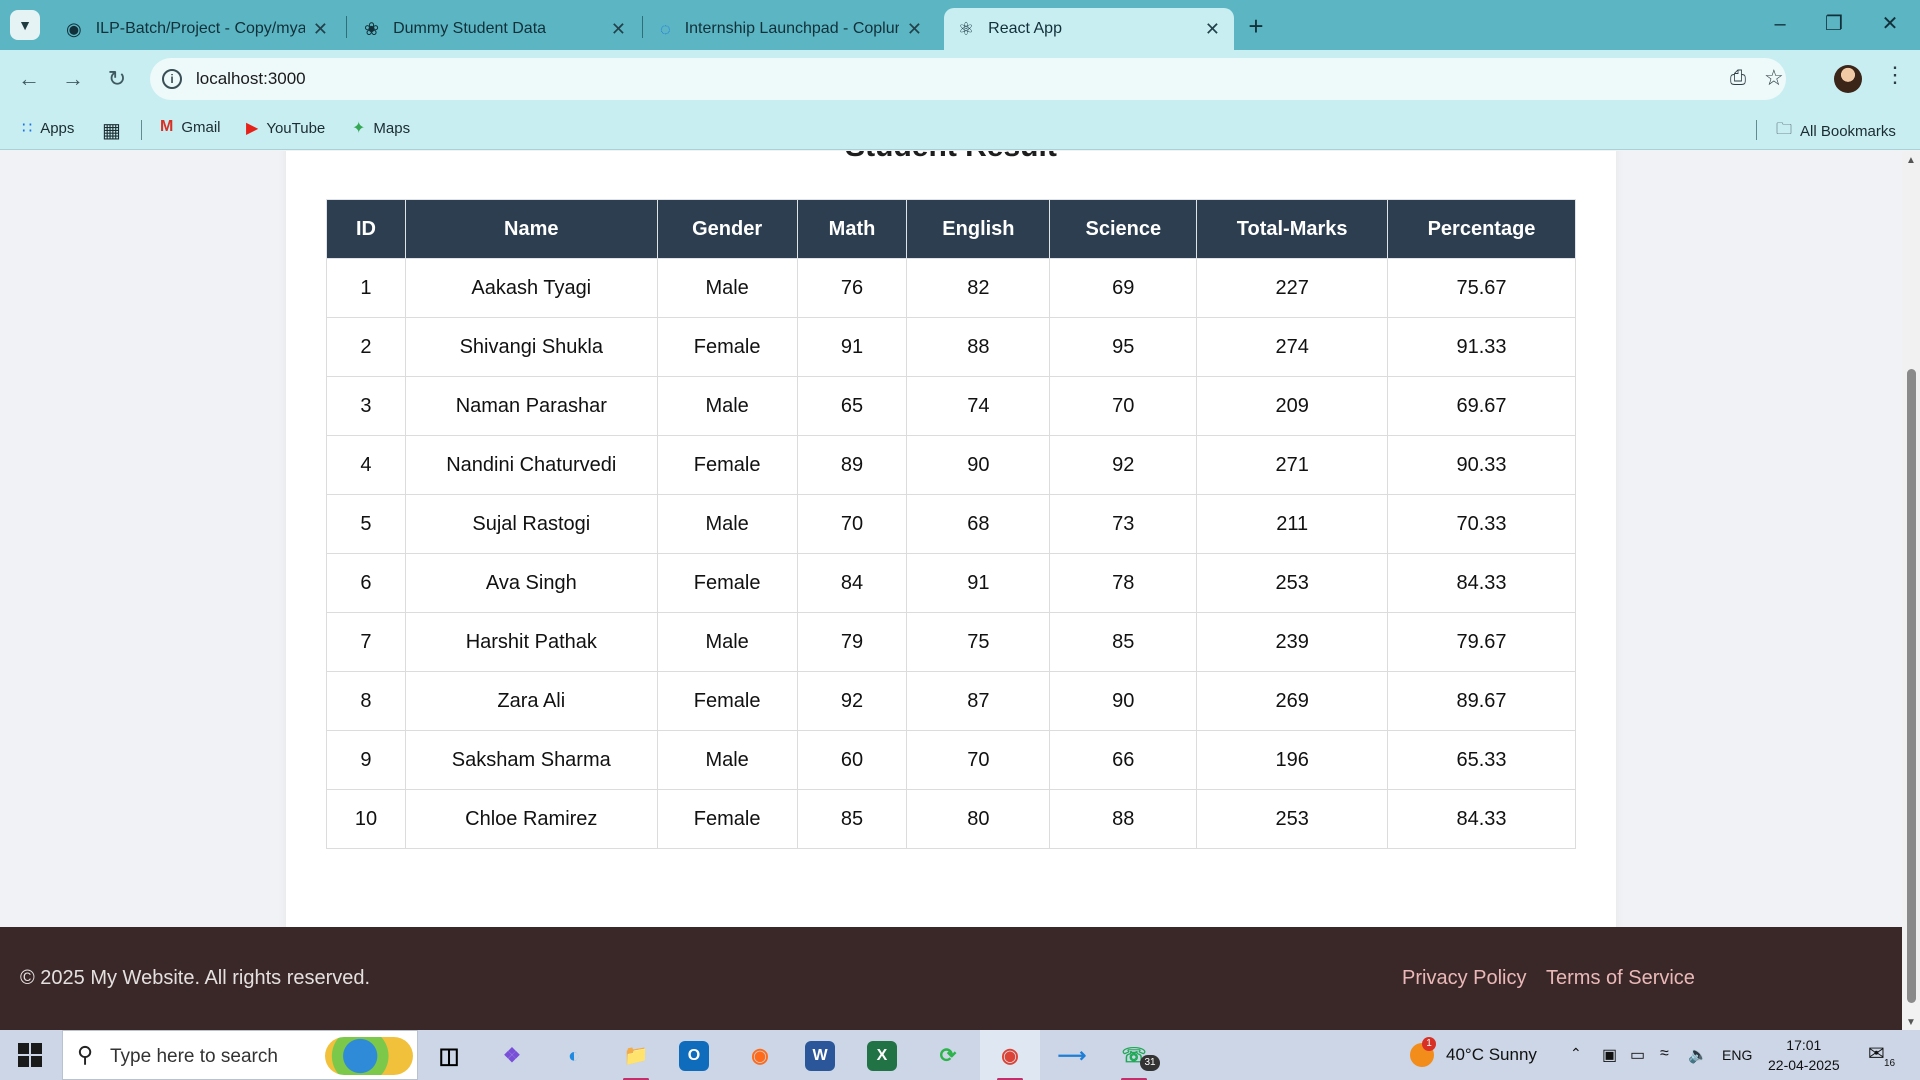 Image resolution: width=1920 pixels, height=1080 pixels. I want to click on reload-icon: ↻, so click(117, 79).